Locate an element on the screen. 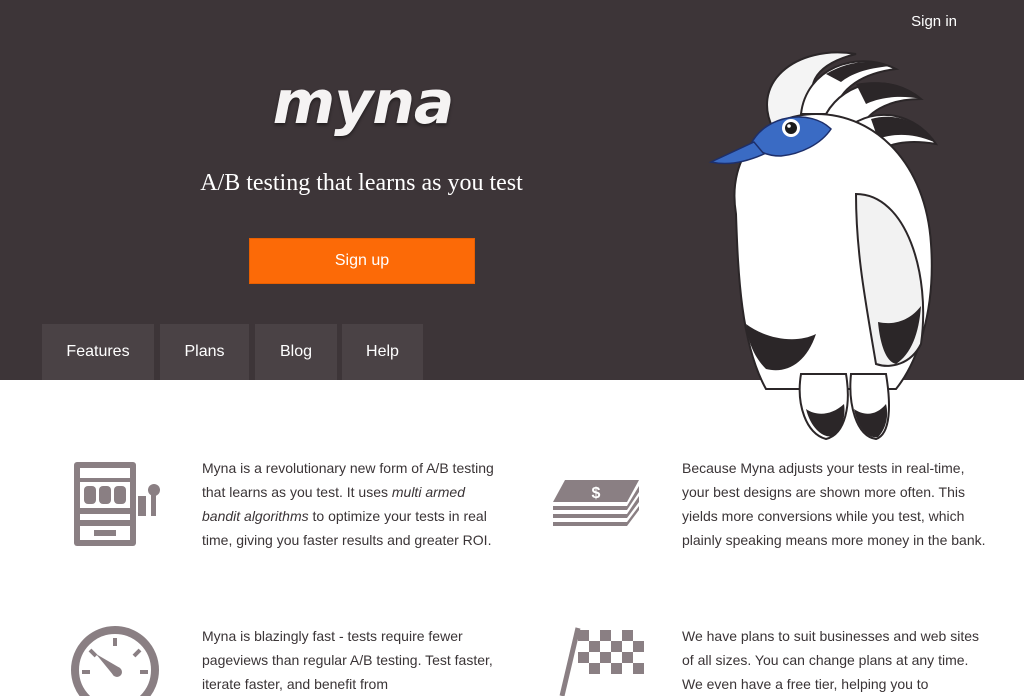 The image size is (1024, 696). tab-plans-label: Plans is located at coordinates (204, 351).